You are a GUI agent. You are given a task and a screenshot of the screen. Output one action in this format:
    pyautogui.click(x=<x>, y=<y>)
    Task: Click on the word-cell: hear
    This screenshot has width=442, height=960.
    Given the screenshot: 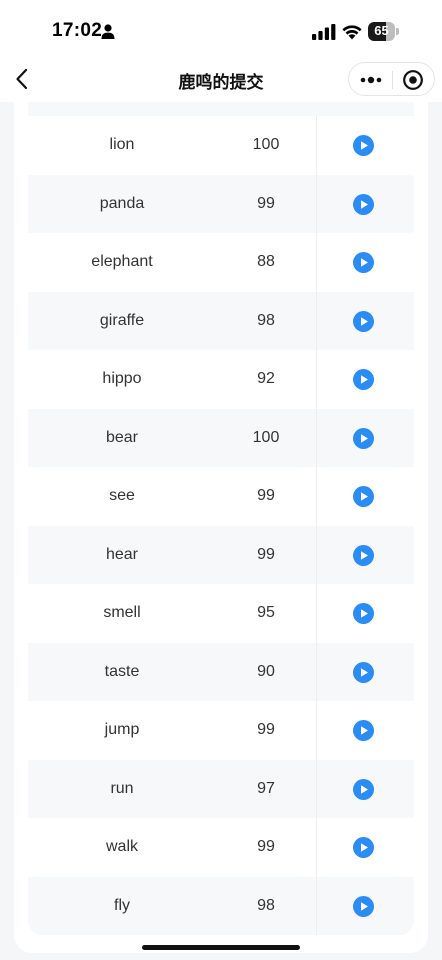 What is the action you would take?
    pyautogui.click(x=122, y=554)
    